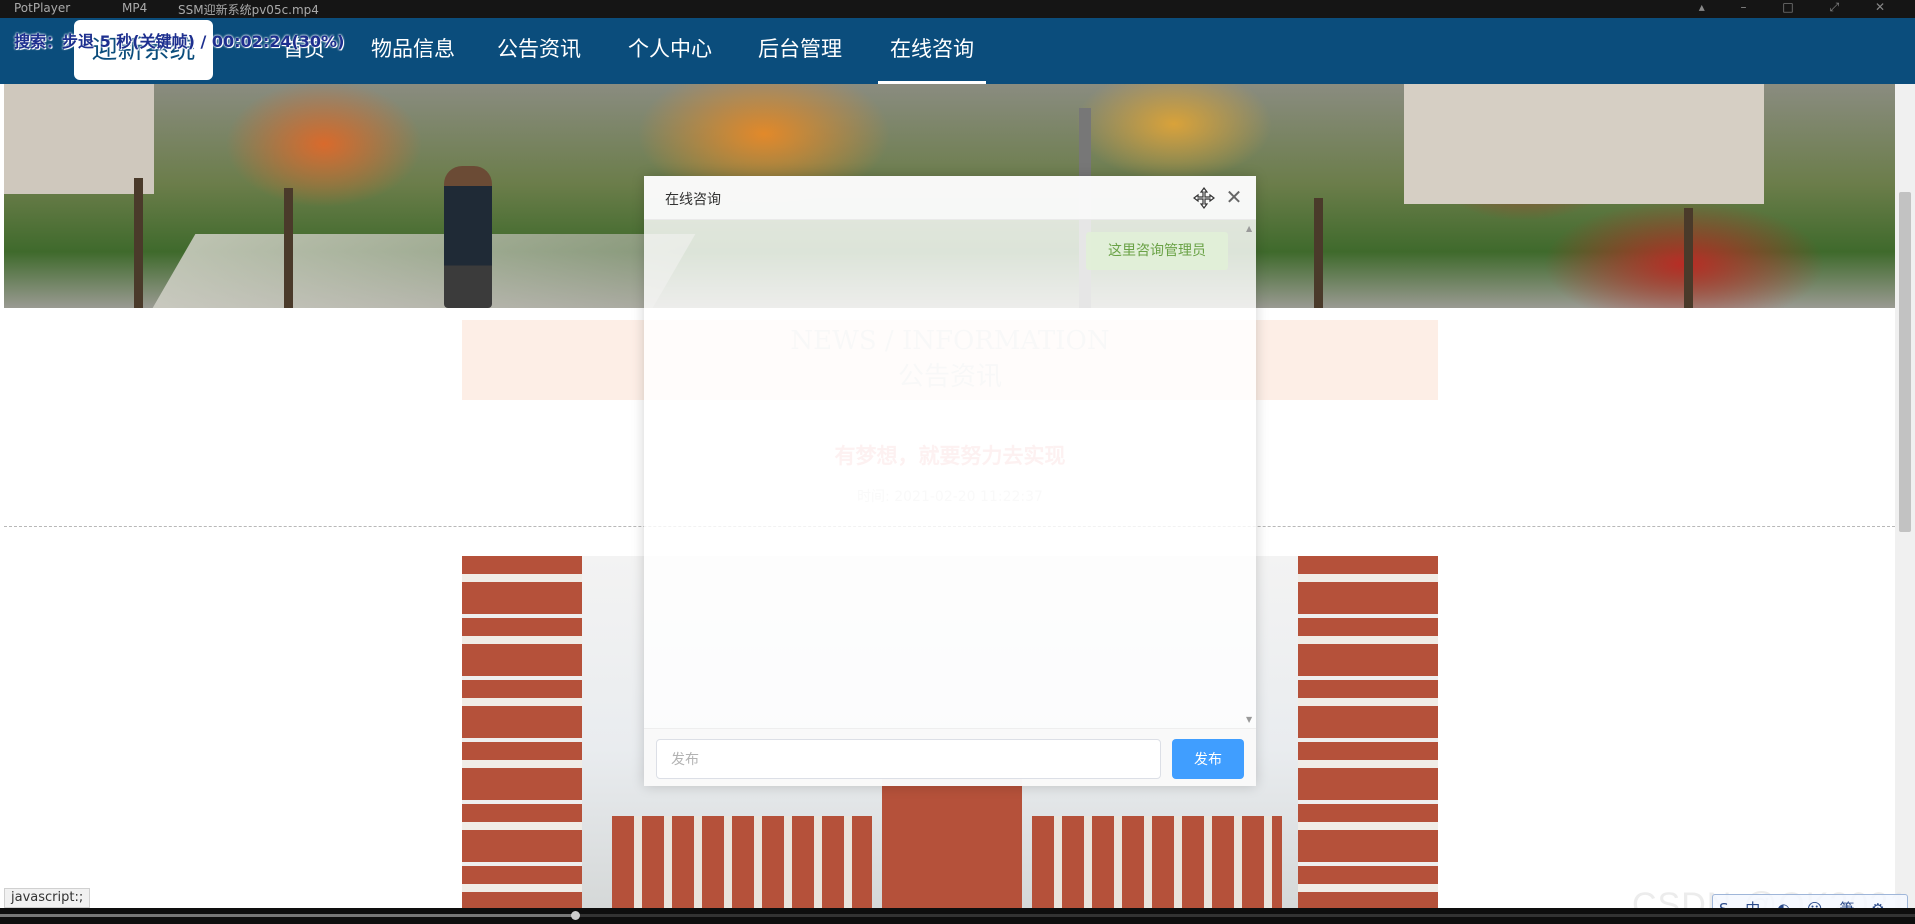 This screenshot has height=924, width=1915. I want to click on dialog-header: 在线咨询 ✕, so click(950, 198).